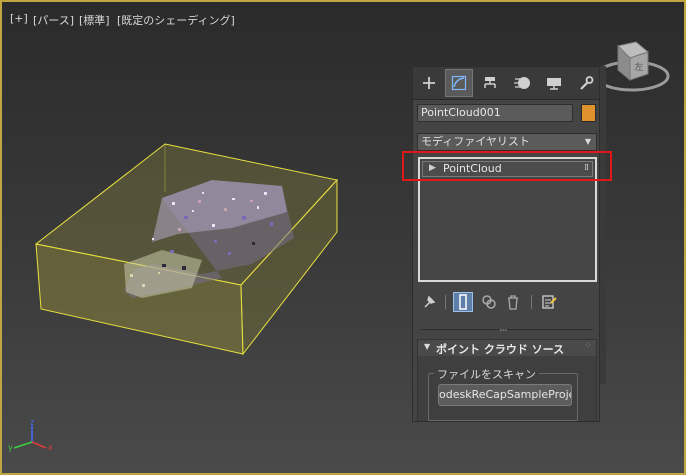 The height and width of the screenshot is (475, 686). Describe the element at coordinates (495, 113) in the screenshot. I see `object-name-field: PointCloud001` at that location.